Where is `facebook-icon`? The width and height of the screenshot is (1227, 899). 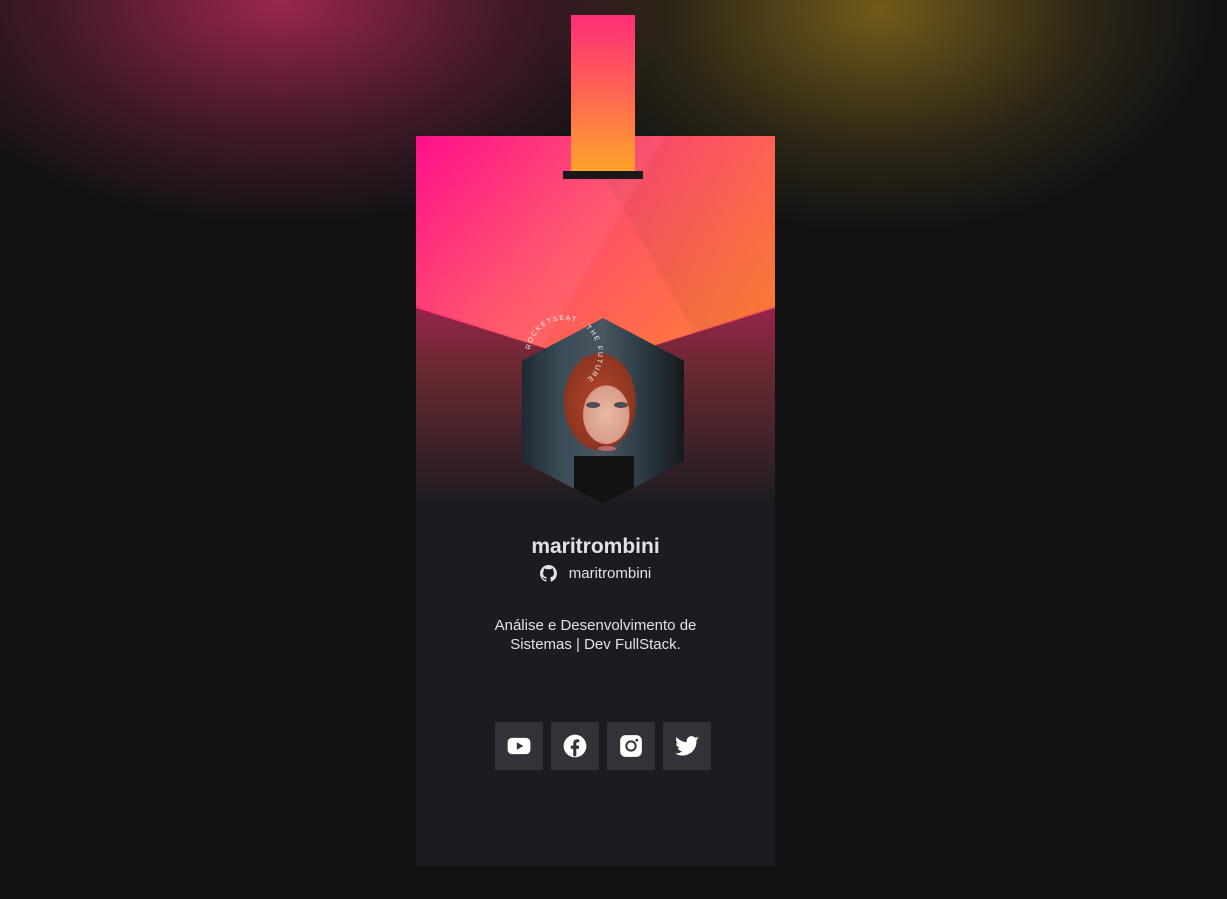 facebook-icon is located at coordinates (575, 746).